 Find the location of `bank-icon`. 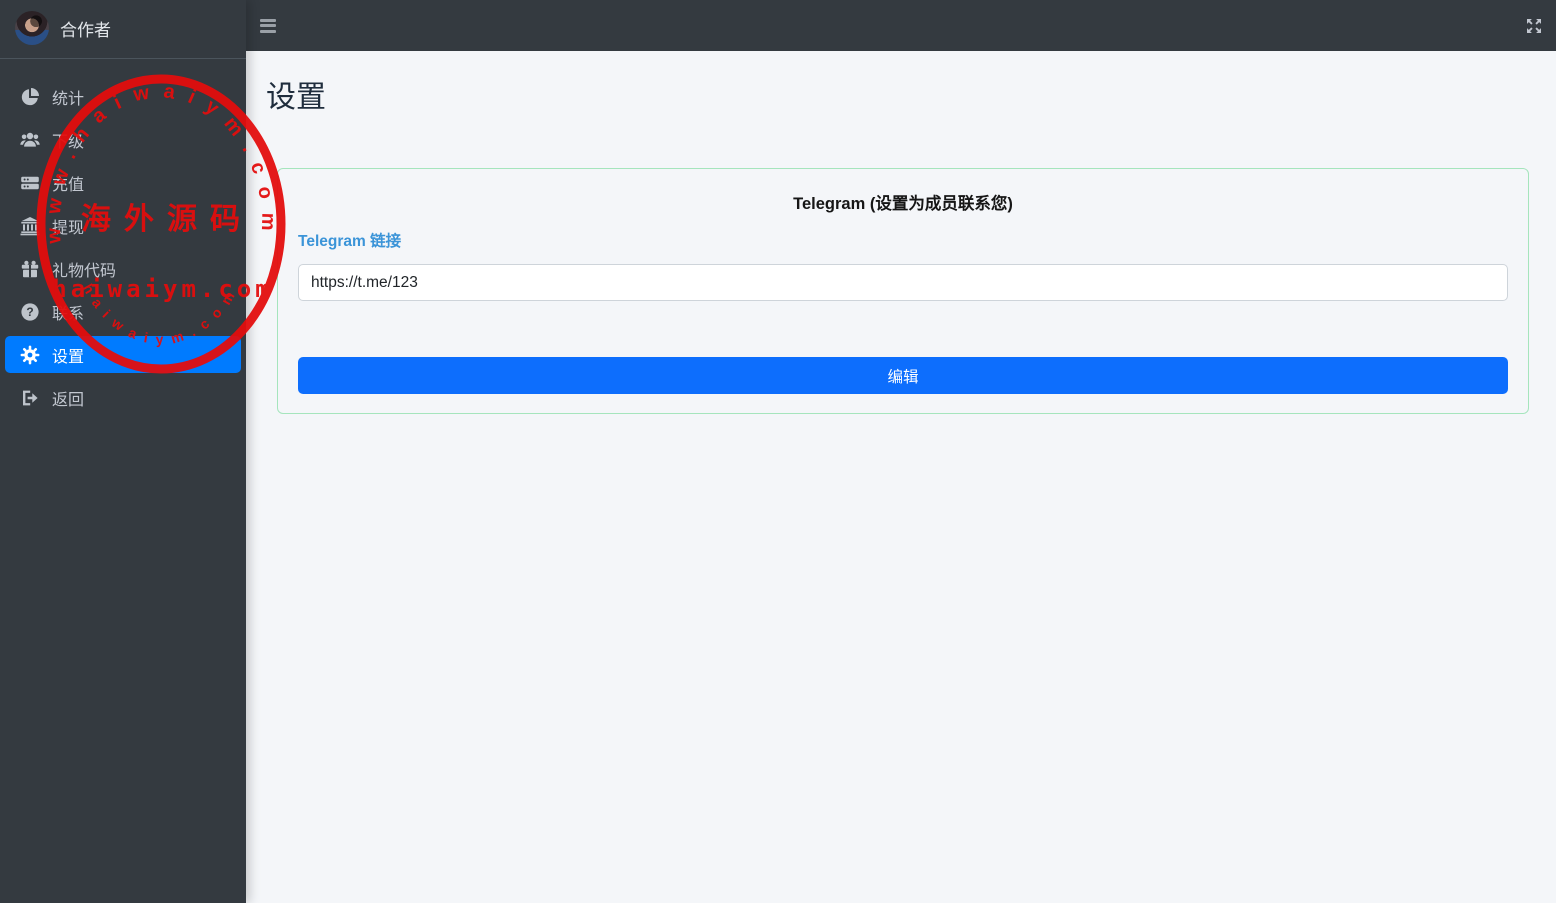

bank-icon is located at coordinates (30, 226).